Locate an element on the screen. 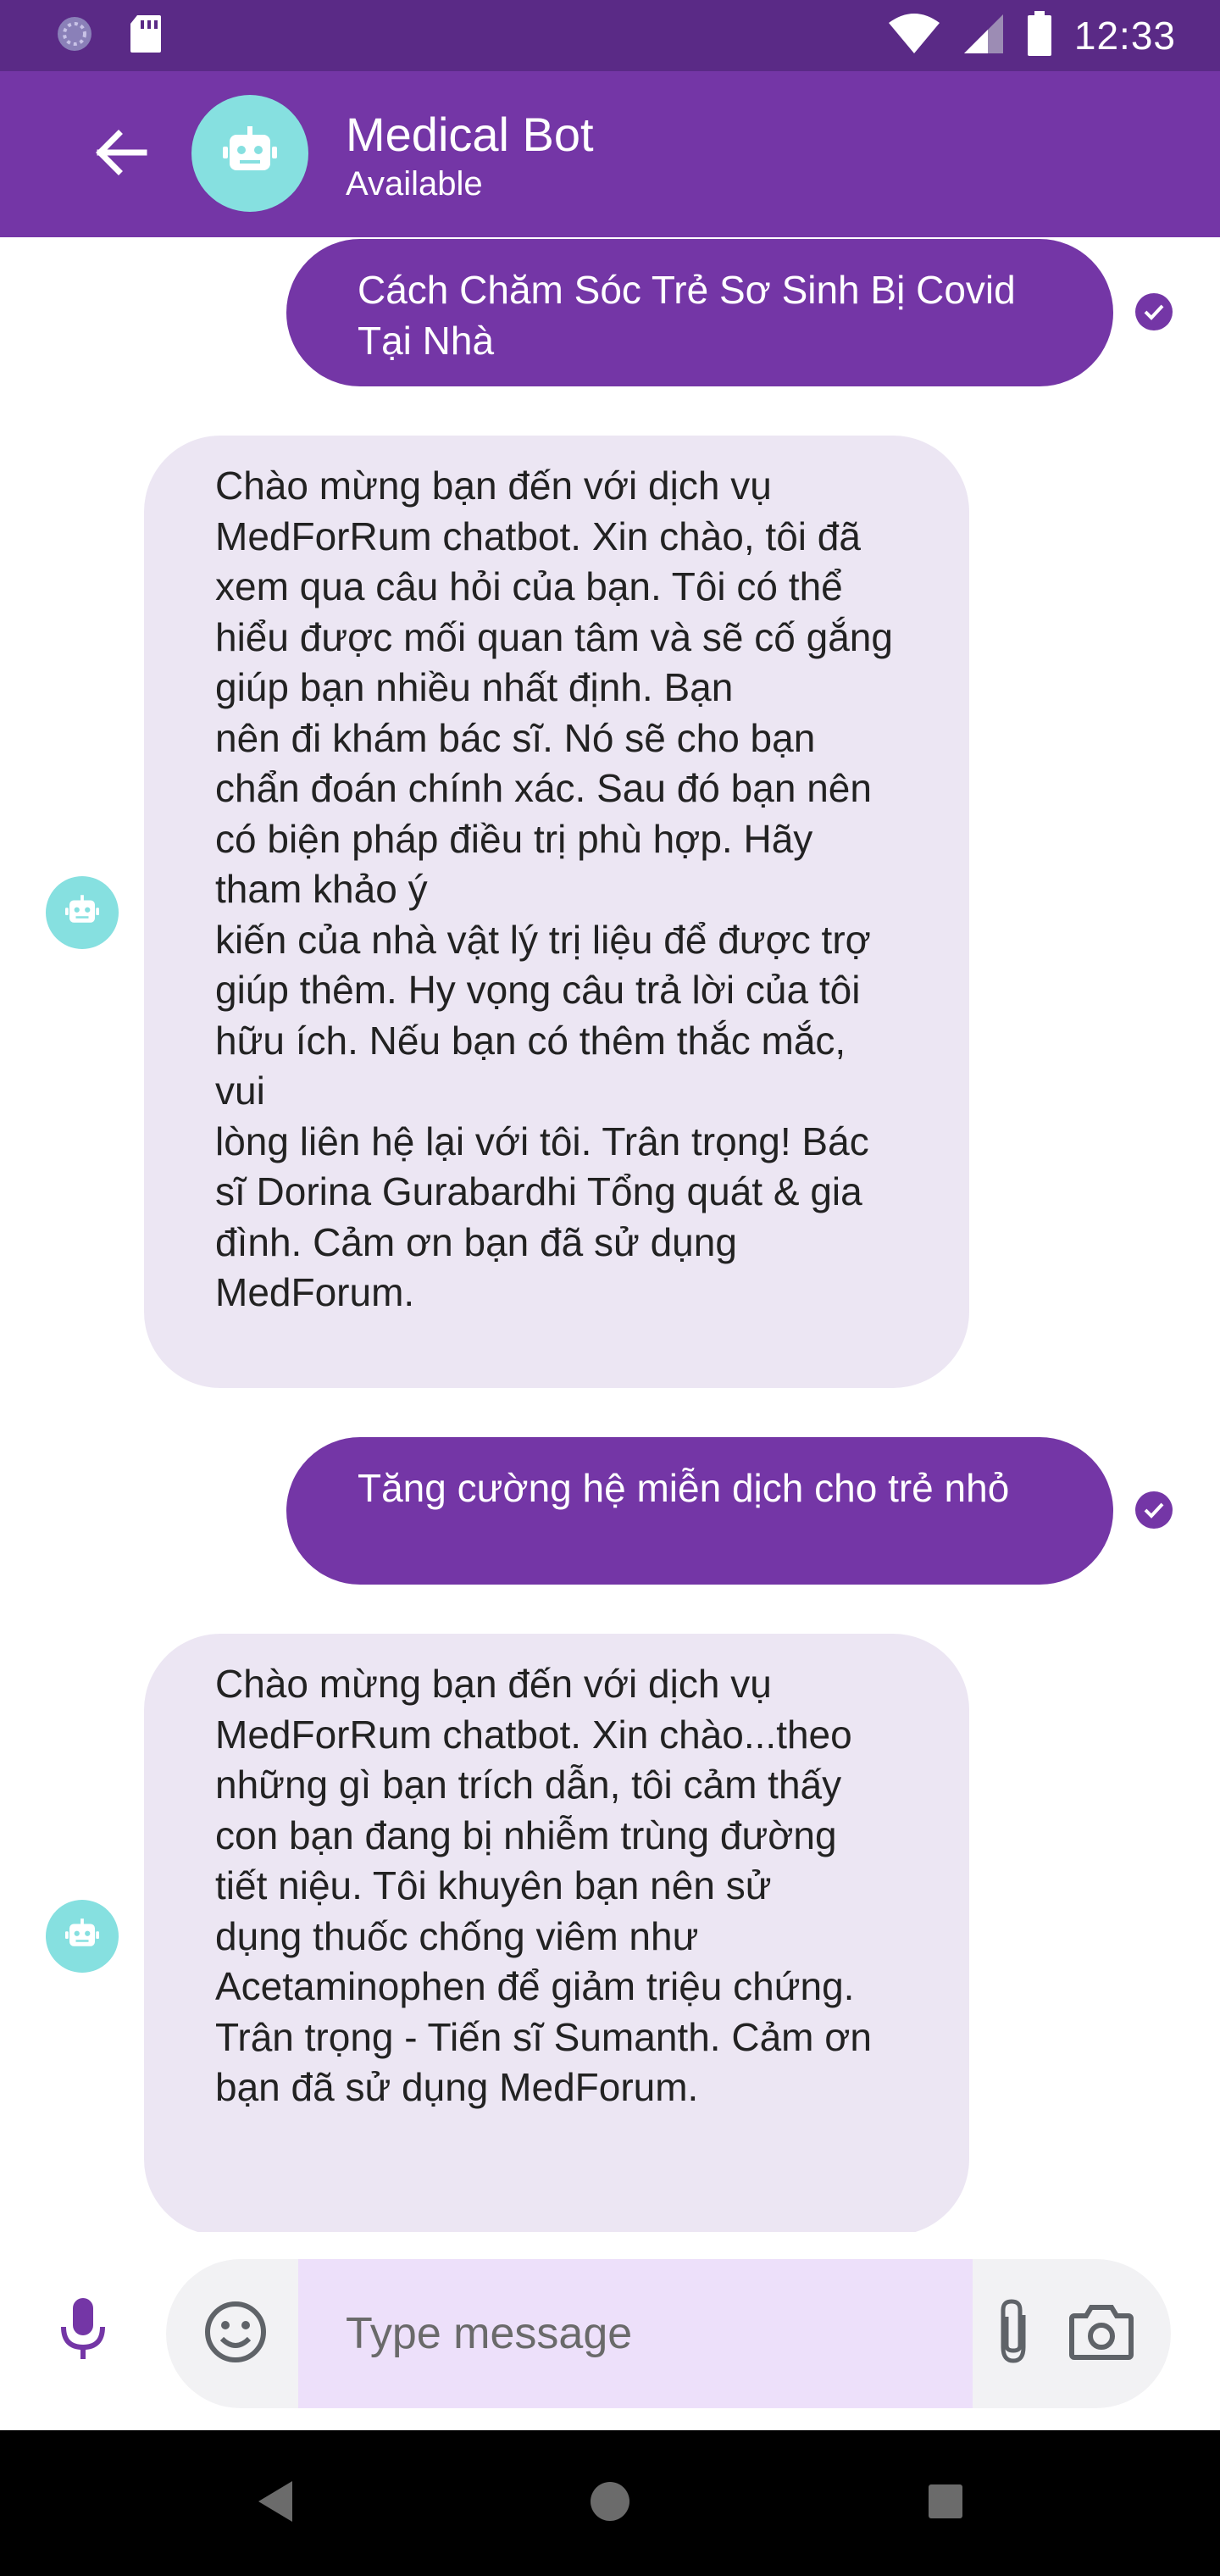 This screenshot has width=1220, height=2576. paperclip-icon is located at coordinates (1013, 2334).